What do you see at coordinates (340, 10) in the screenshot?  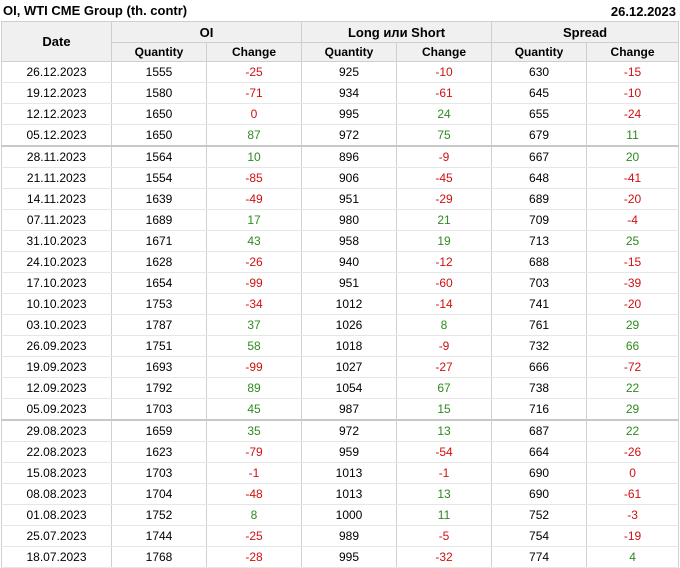 I see `title-bar: OI, WTI CME Group (th. contr) 26.12.2023` at bounding box center [340, 10].